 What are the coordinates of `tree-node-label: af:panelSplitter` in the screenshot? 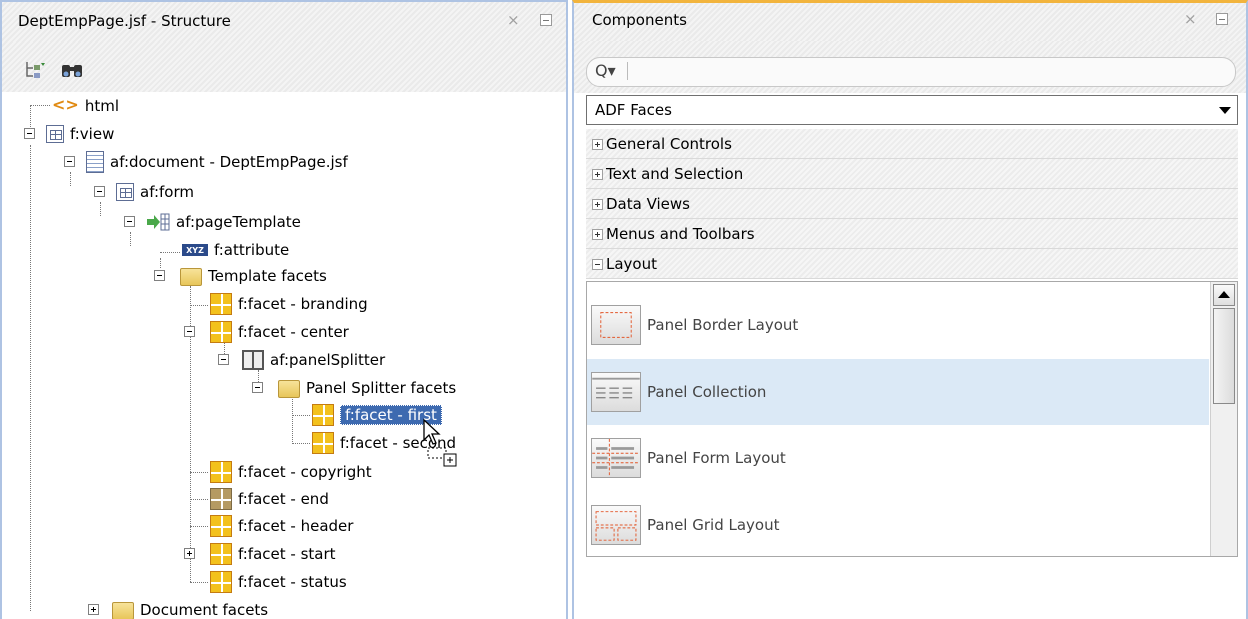 It's located at (328, 360).